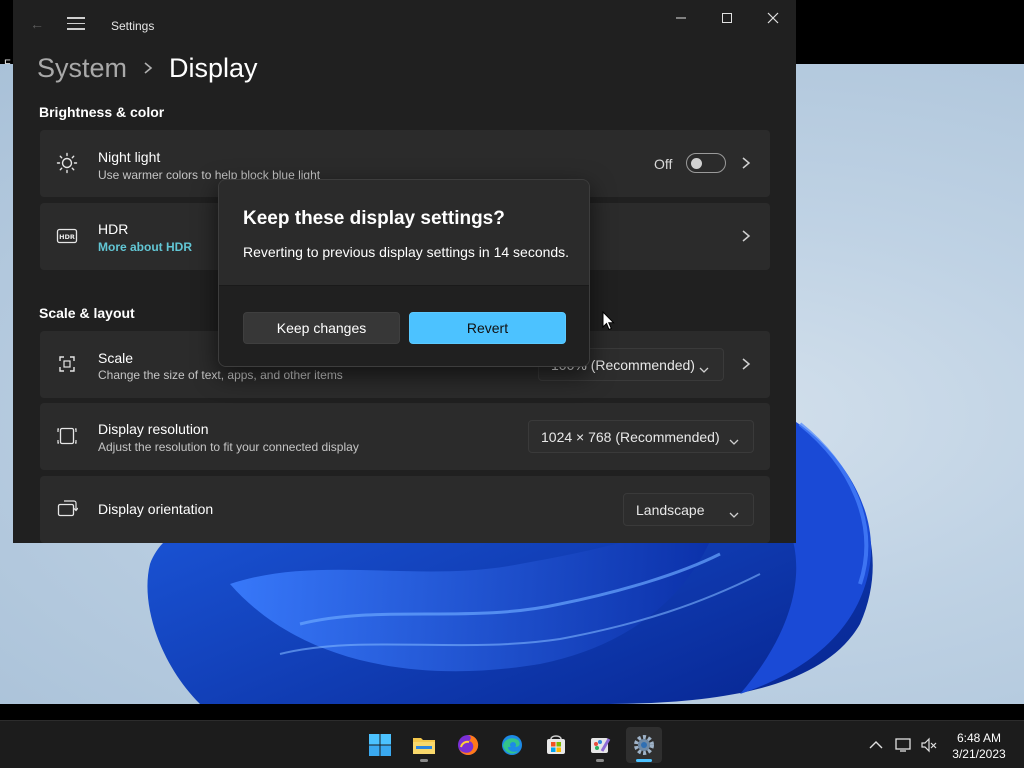  I want to click on breadcrumb: System Display, so click(147, 68).